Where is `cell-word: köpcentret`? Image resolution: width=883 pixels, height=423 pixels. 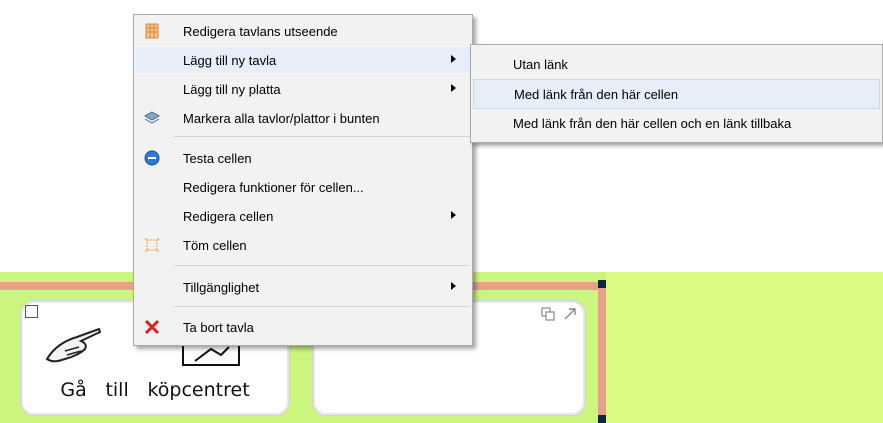 cell-word: köpcentret is located at coordinates (198, 390).